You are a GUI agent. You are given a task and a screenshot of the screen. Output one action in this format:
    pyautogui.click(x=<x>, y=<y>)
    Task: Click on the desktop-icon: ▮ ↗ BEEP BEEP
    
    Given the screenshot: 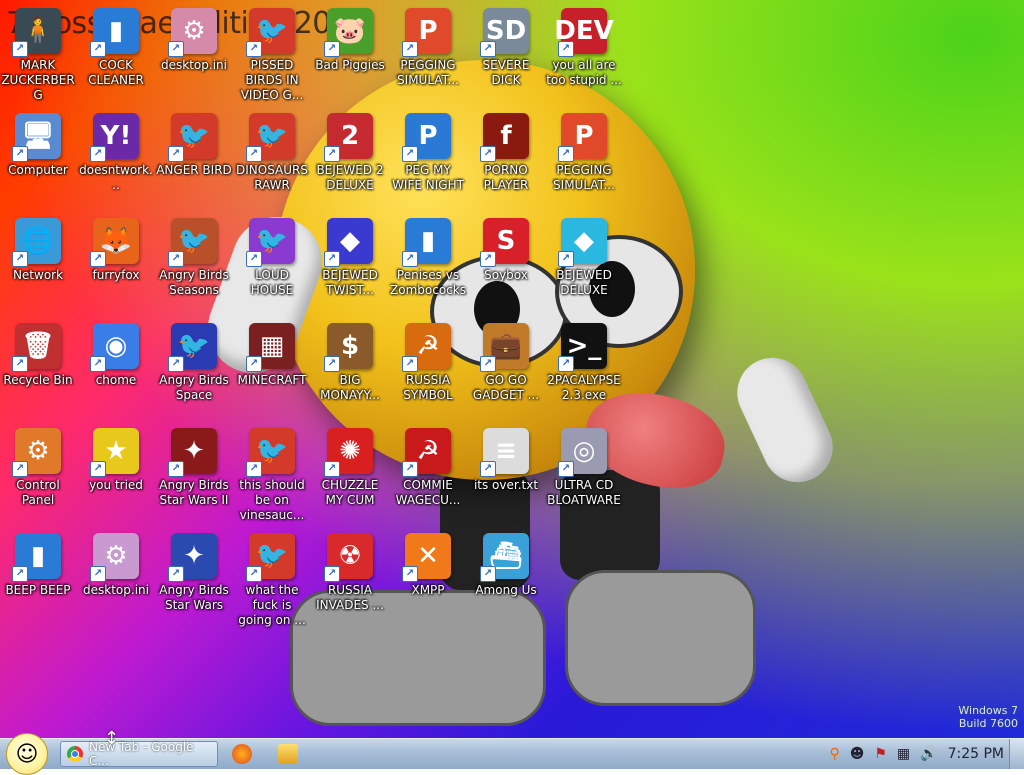 What is the action you would take?
    pyautogui.click(x=38, y=565)
    